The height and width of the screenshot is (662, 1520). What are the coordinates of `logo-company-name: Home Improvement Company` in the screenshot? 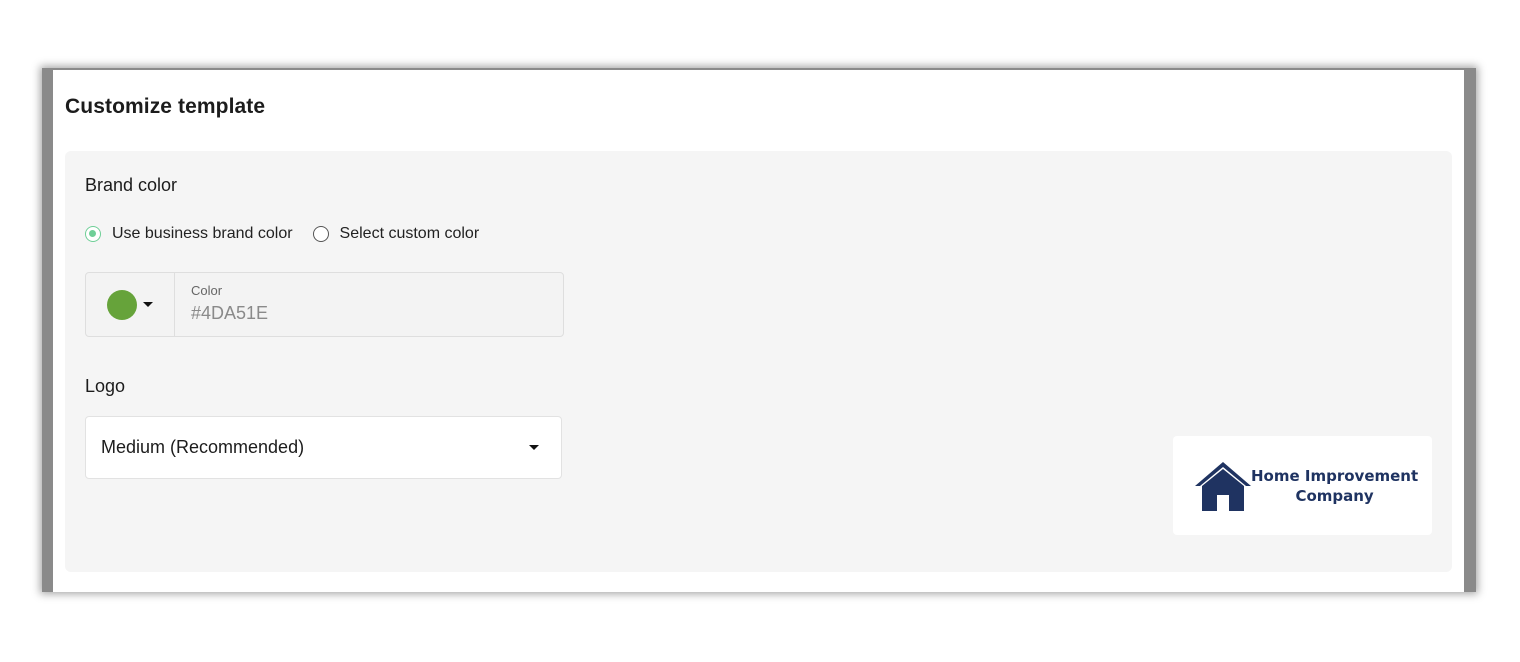 It's located at (1334, 486).